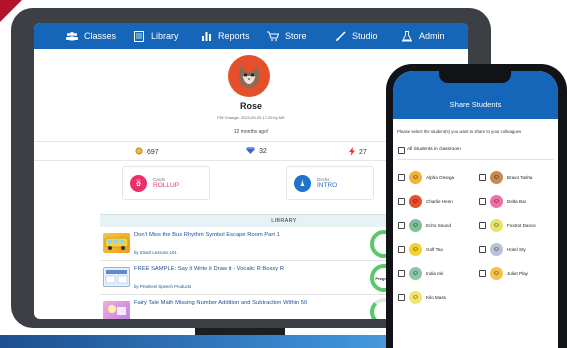 The width and height of the screenshot is (567, 348). I want to click on nav-label: Admin, so click(432, 36).